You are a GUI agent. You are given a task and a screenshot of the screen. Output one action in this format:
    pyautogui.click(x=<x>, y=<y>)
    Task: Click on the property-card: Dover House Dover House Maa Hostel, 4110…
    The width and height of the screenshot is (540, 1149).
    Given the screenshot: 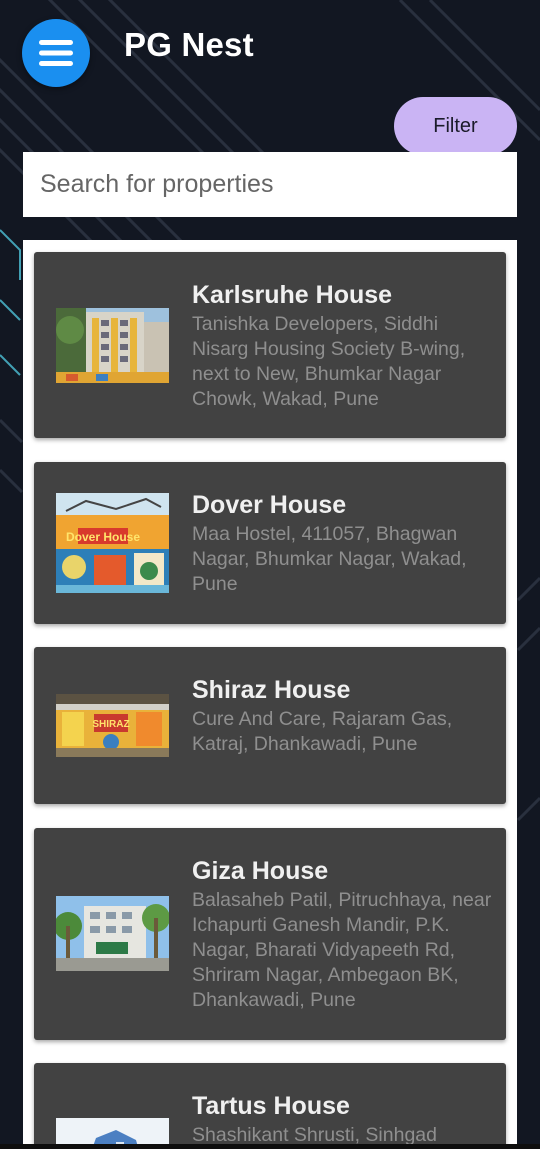 What is the action you would take?
    pyautogui.click(x=270, y=543)
    